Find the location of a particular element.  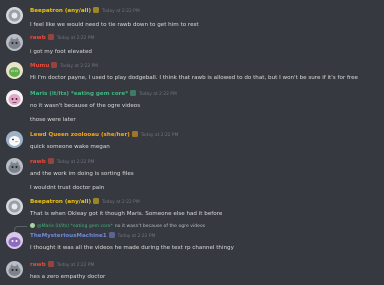

pink-creature-avatar-icon is located at coordinates (14, 98).